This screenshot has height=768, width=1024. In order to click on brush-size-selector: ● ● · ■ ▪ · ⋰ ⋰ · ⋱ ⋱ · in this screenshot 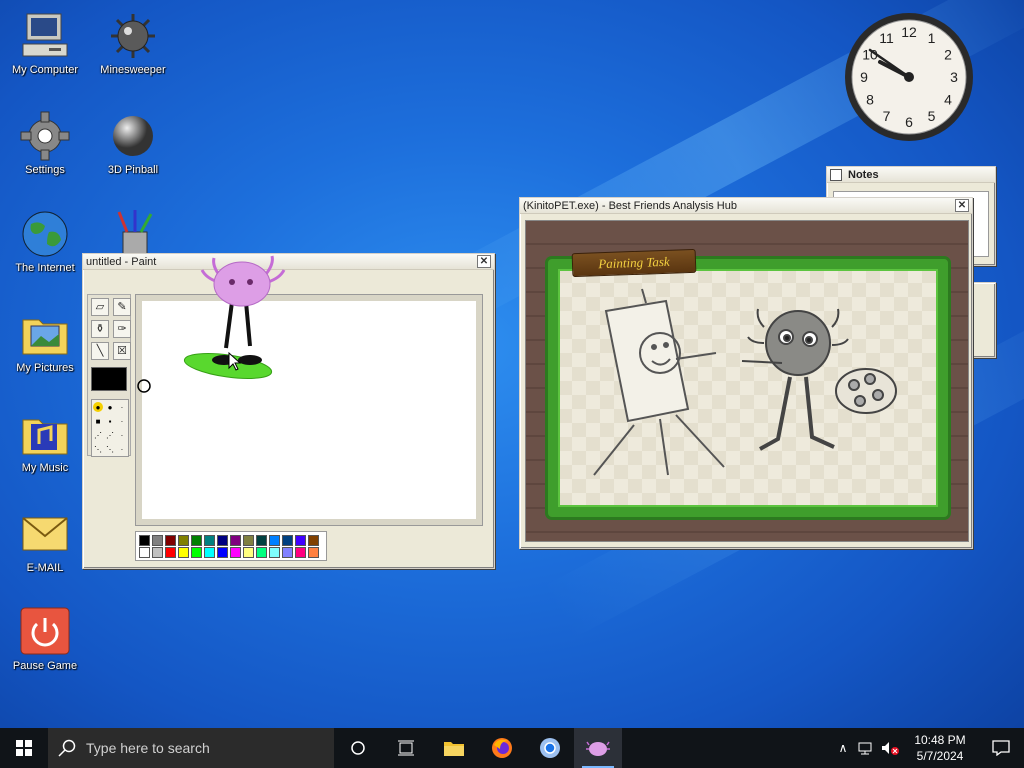, I will do `click(110, 428)`.